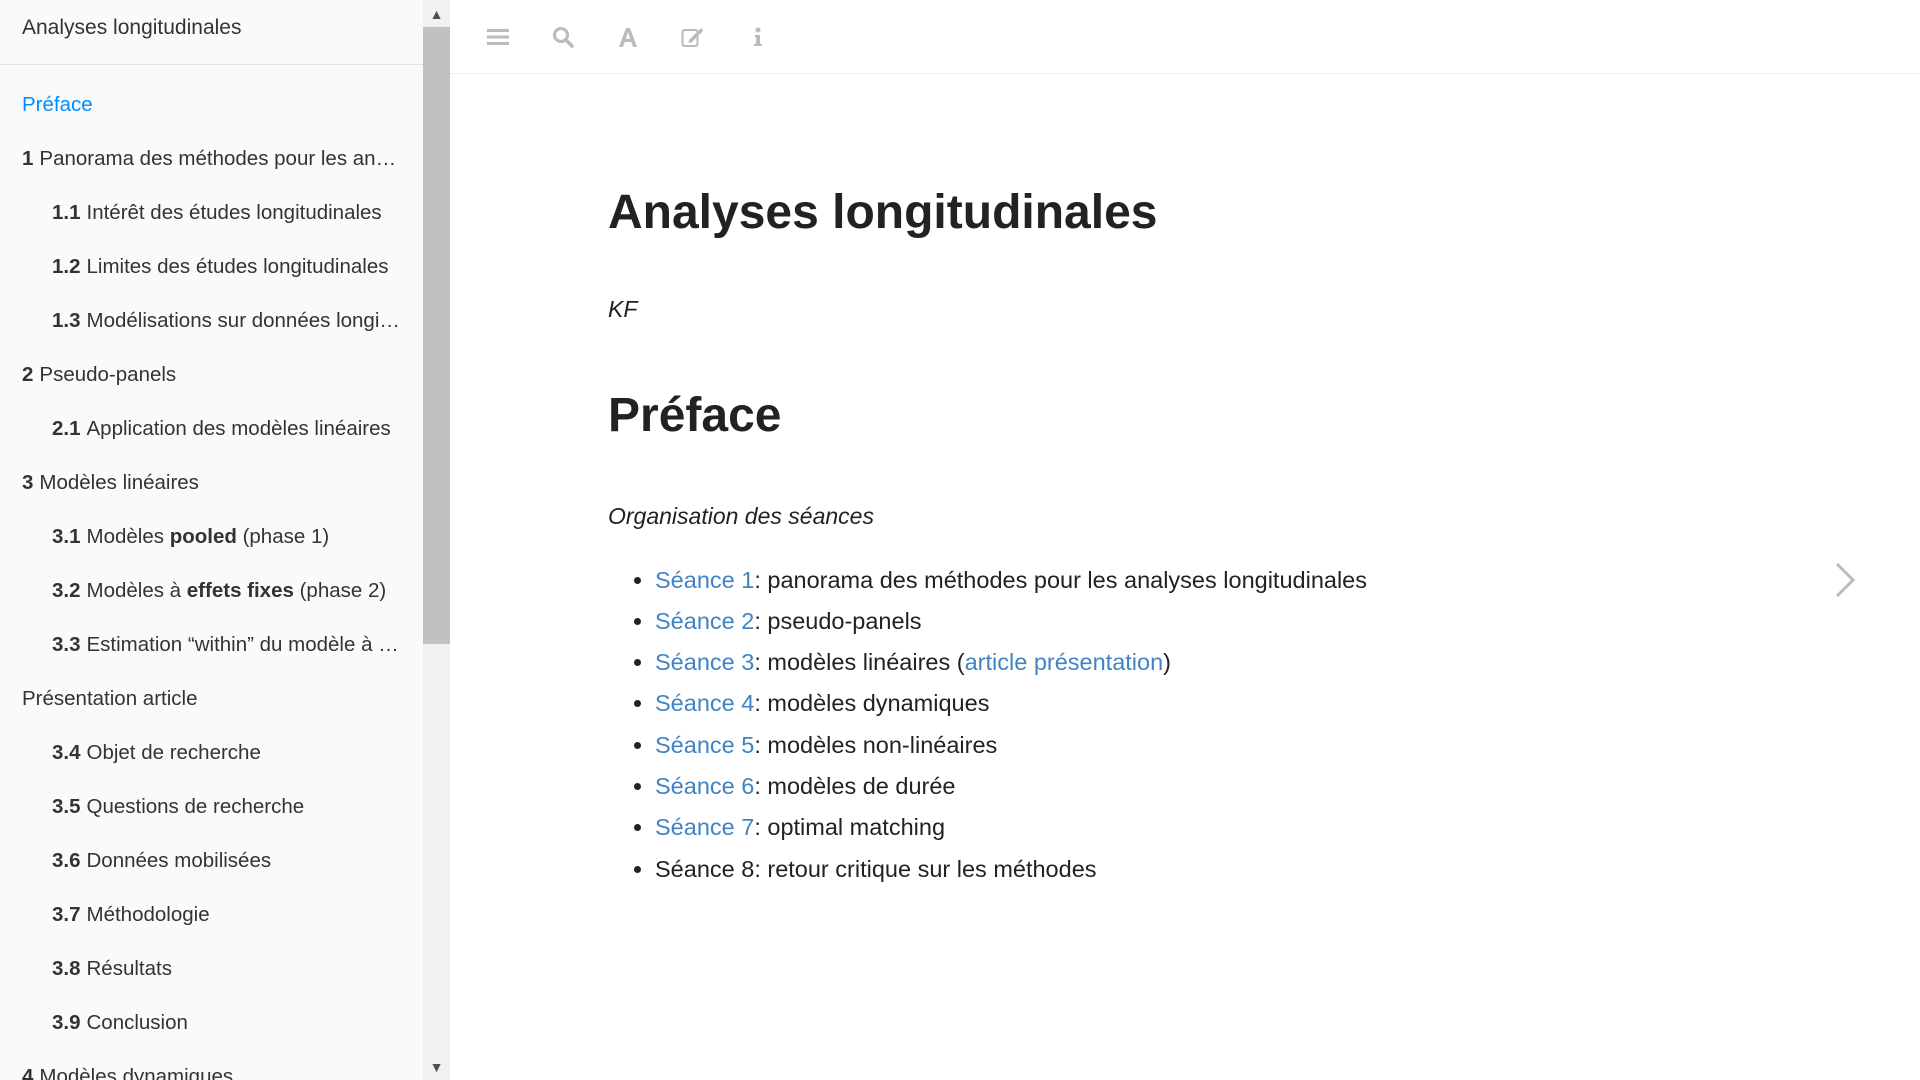  I want to click on toc-item-number: 1, so click(28, 158).